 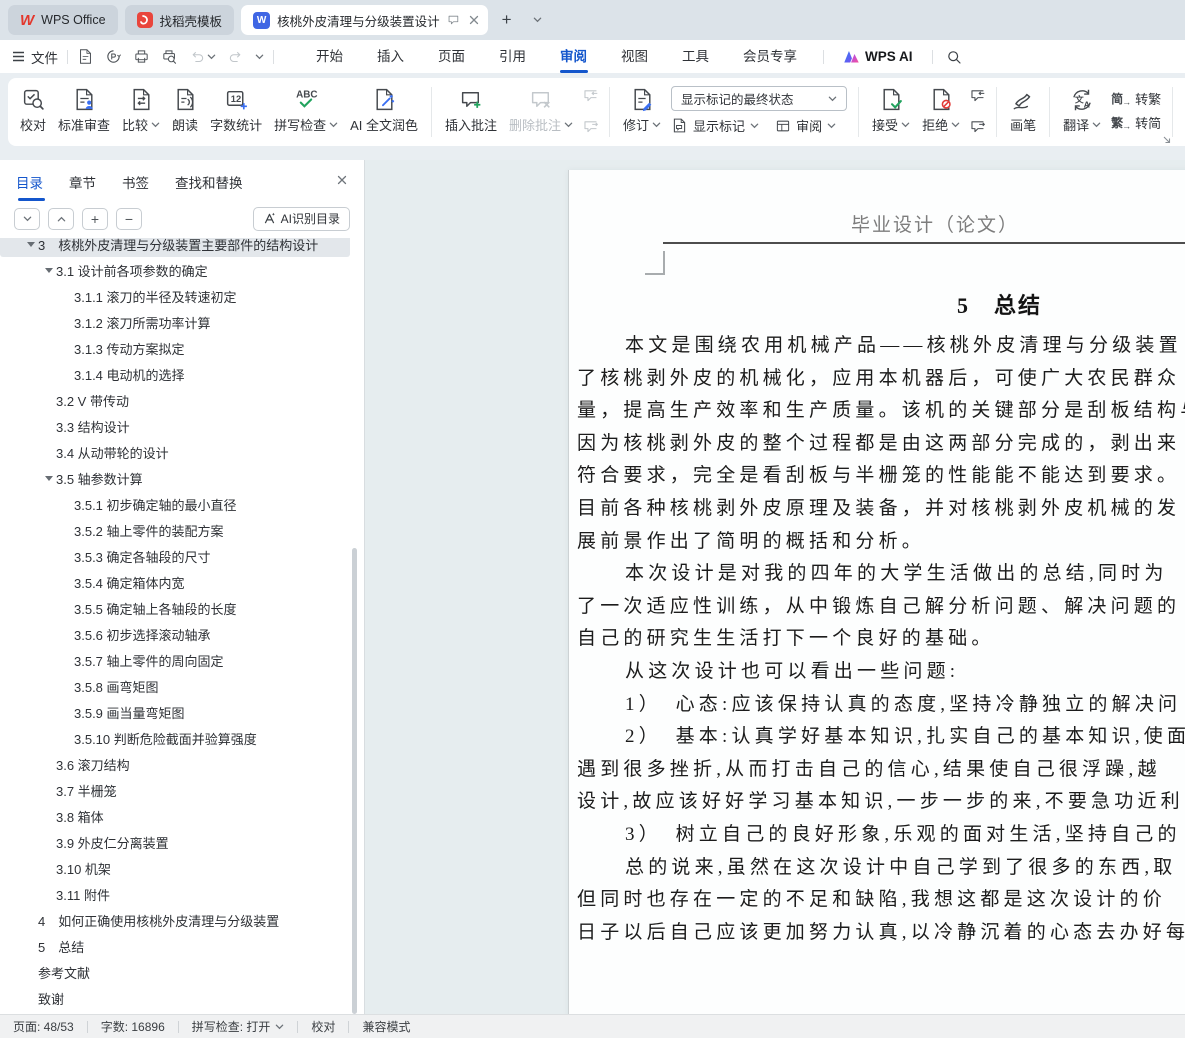 I want to click on tab-contents: 目录, so click(x=30, y=187).